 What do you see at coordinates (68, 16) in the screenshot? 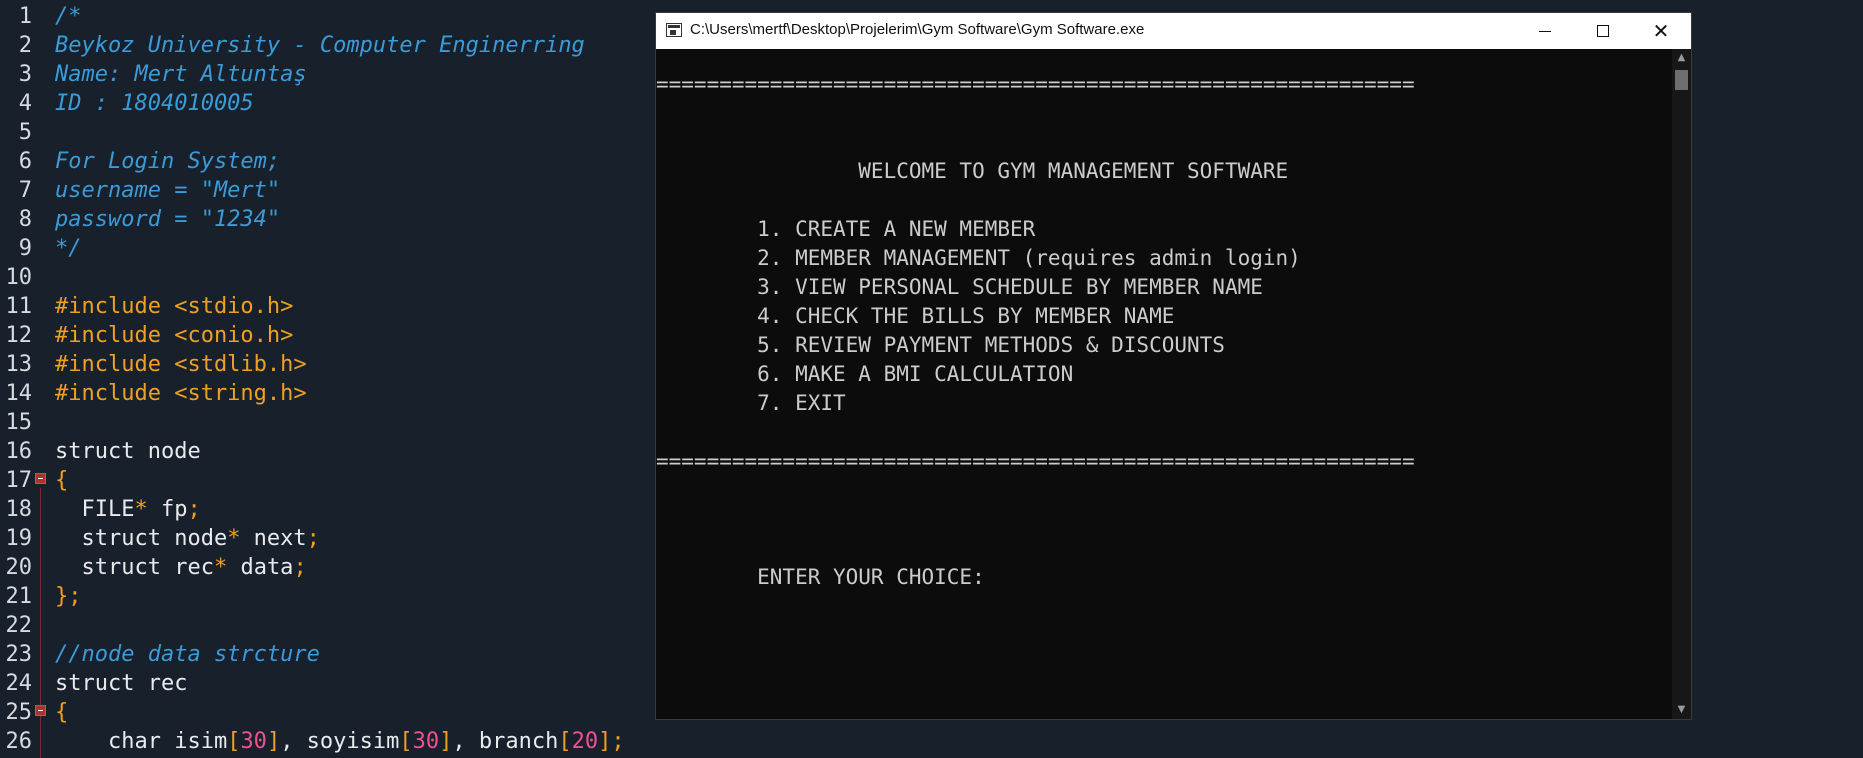
I see `code-line: /*` at bounding box center [68, 16].